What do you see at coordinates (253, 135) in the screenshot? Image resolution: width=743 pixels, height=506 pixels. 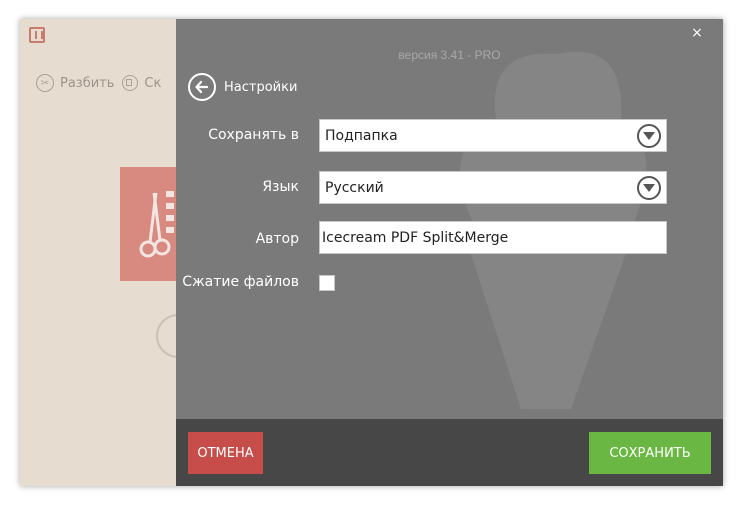 I see `save-to-label: Сохранять в` at bounding box center [253, 135].